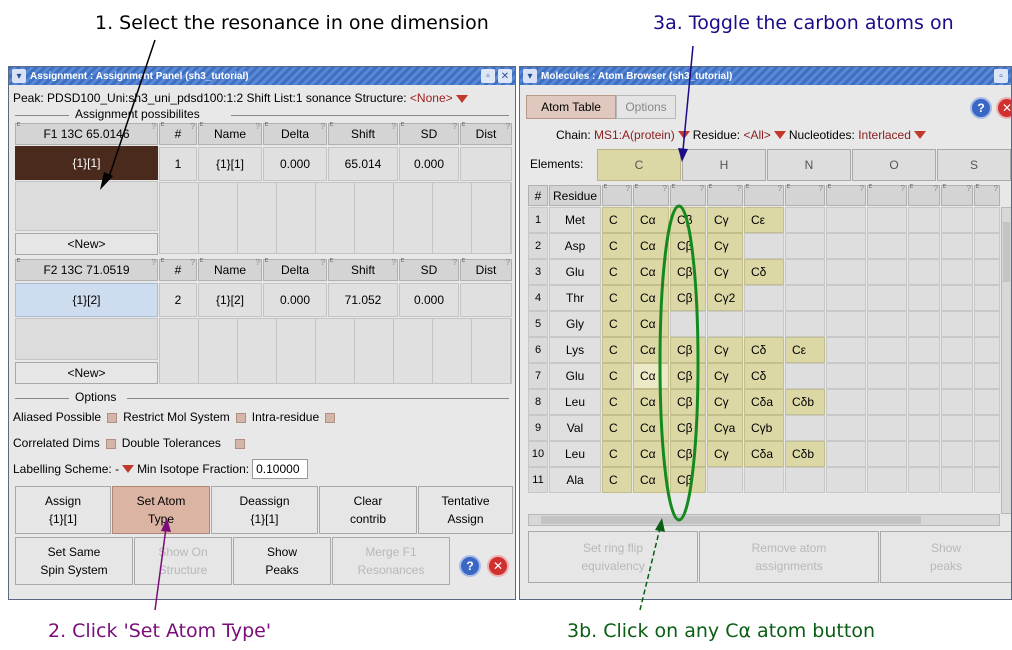 This screenshot has height=650, width=1012. Describe the element at coordinates (429, 269) in the screenshot. I see `dim2-col-header: ᴱ SD?` at that location.